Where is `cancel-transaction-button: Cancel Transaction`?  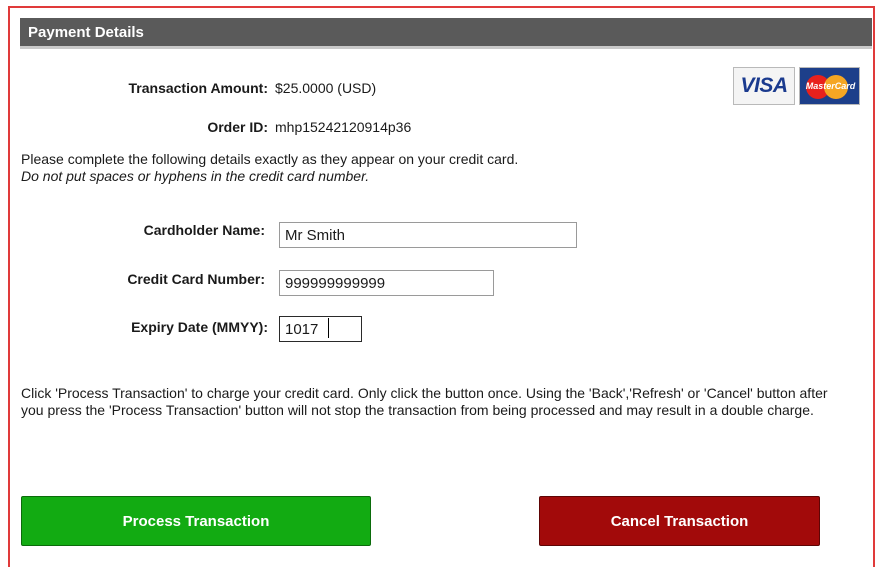
cancel-transaction-button: Cancel Transaction is located at coordinates (679, 521).